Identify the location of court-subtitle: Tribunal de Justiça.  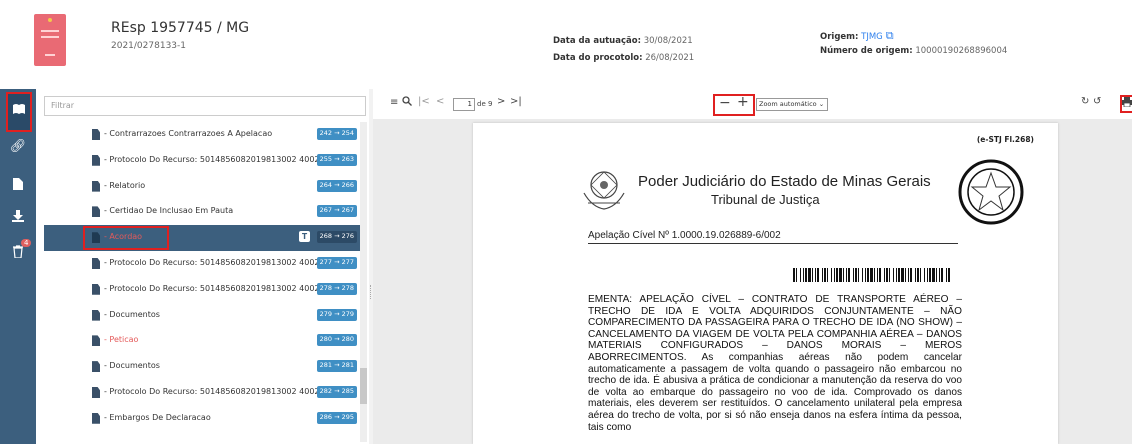
(765, 199).